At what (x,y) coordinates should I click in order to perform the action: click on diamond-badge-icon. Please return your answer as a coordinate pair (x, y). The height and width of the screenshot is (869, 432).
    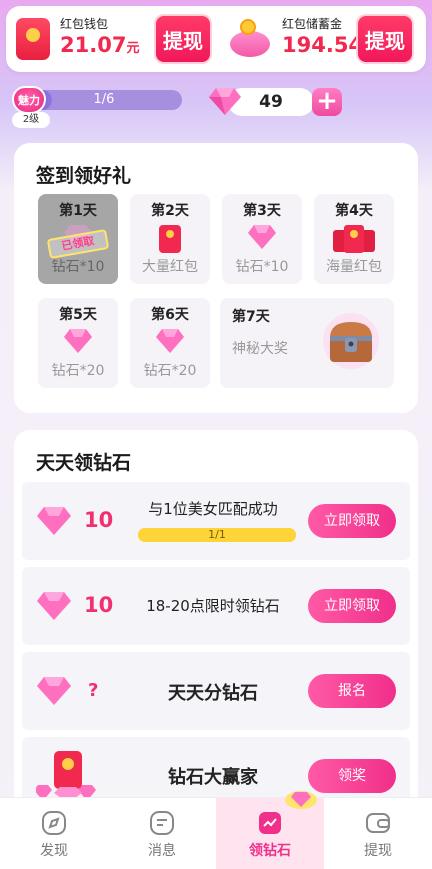
    Looking at the image, I should click on (301, 800).